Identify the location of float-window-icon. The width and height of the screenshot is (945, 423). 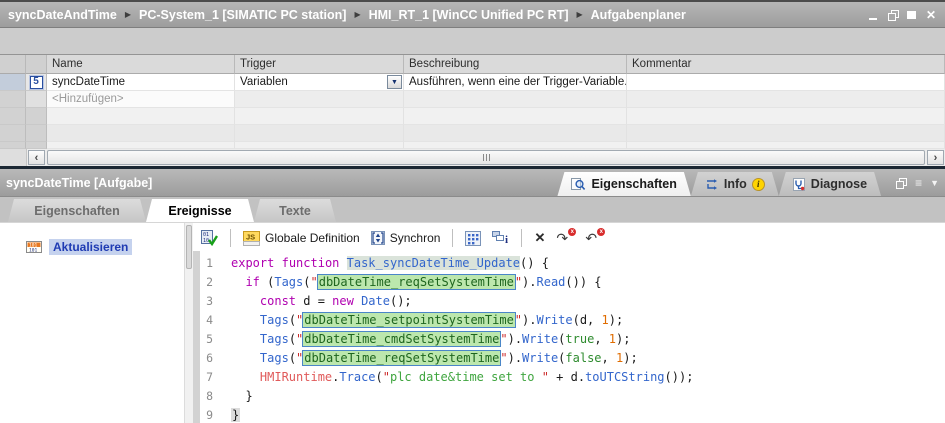
(893, 15).